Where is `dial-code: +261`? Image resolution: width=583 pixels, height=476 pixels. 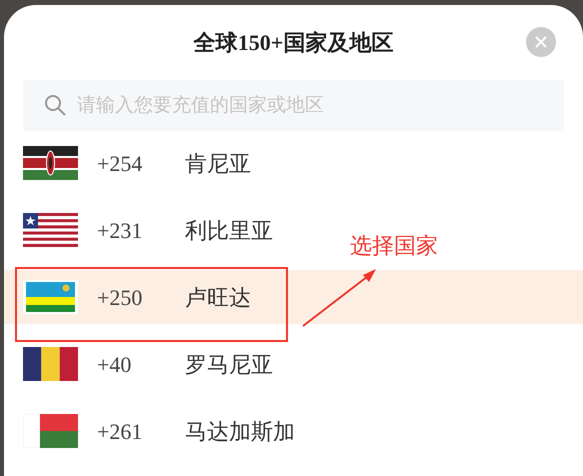
dial-code: +261 is located at coordinates (120, 432).